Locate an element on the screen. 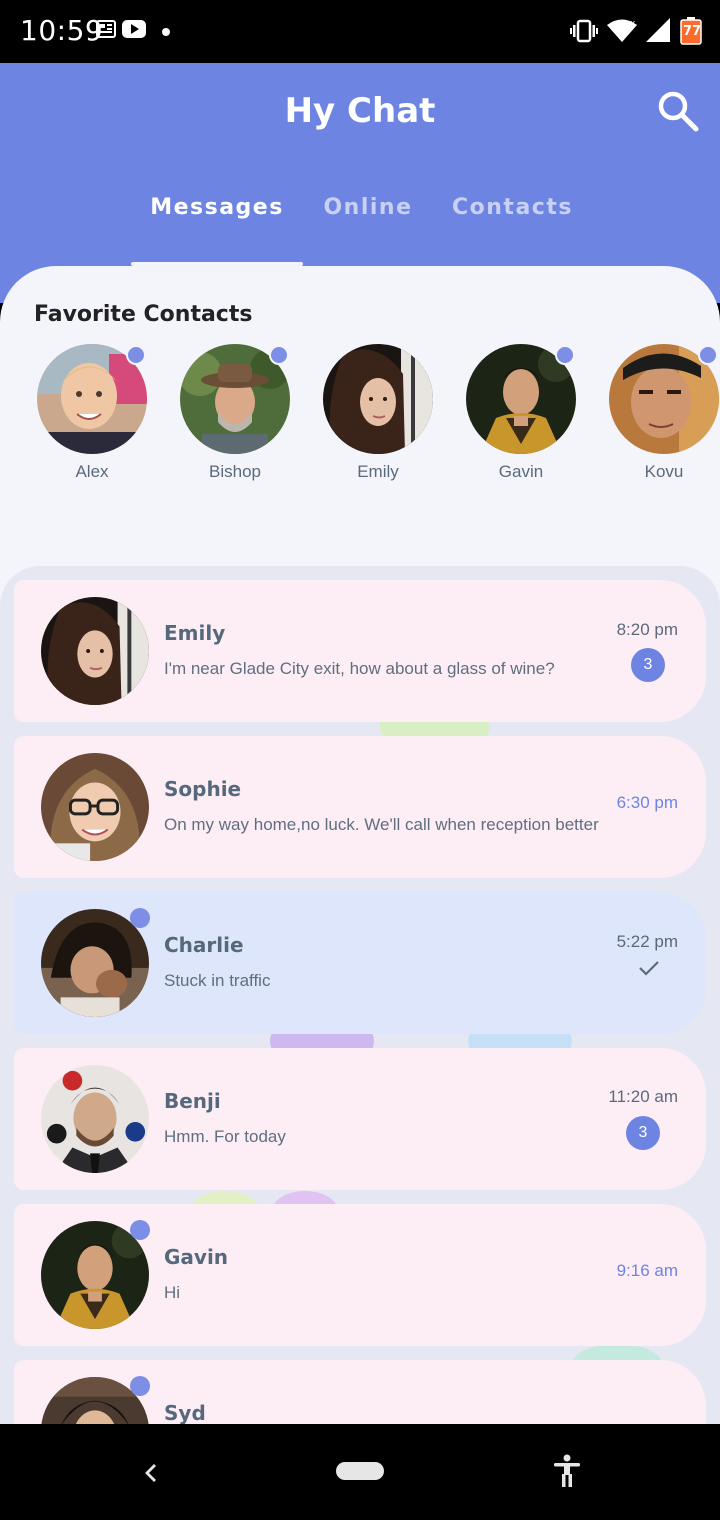 The image size is (720, 1520). chat-item-benji: Benji Hmm. For today 11:20 am 3 is located at coordinates (360, 1119).